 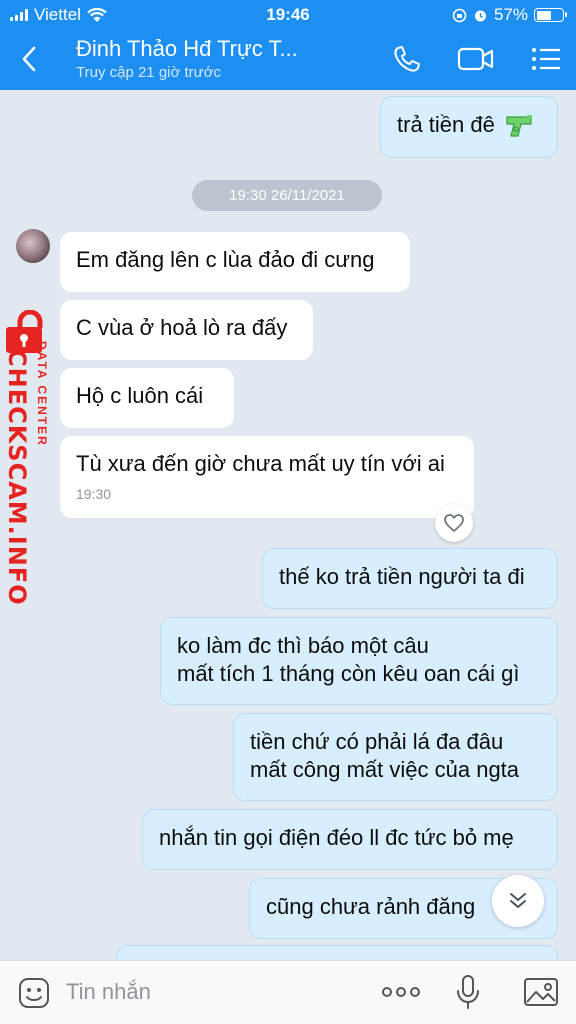 I want to click on microphone-icon, so click(x=468, y=992).